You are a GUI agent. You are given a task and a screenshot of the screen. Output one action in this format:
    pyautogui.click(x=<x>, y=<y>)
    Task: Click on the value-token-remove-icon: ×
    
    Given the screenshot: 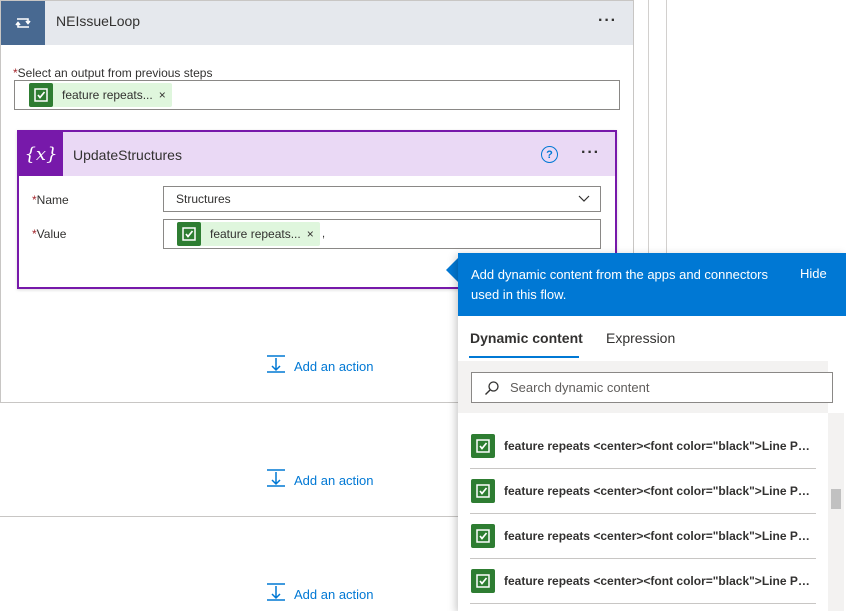 What is the action you would take?
    pyautogui.click(x=313, y=234)
    